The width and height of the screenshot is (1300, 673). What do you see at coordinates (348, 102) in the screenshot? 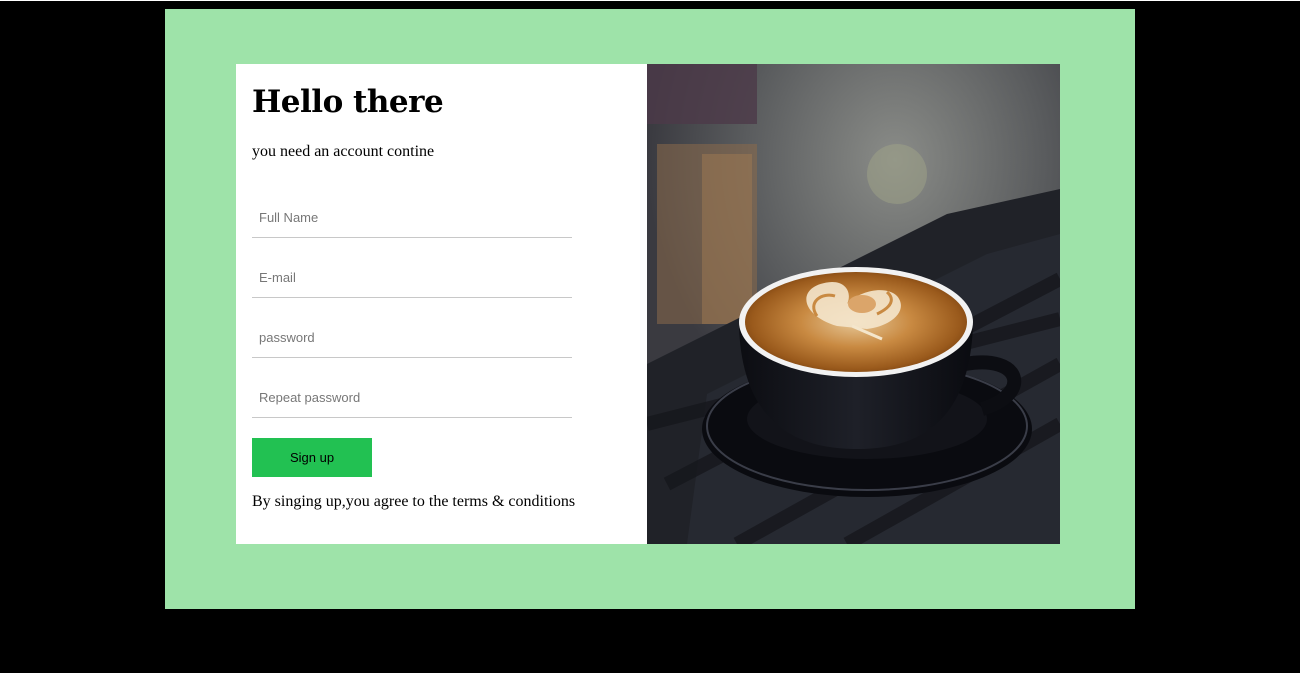
I see `page-title: Hello there` at bounding box center [348, 102].